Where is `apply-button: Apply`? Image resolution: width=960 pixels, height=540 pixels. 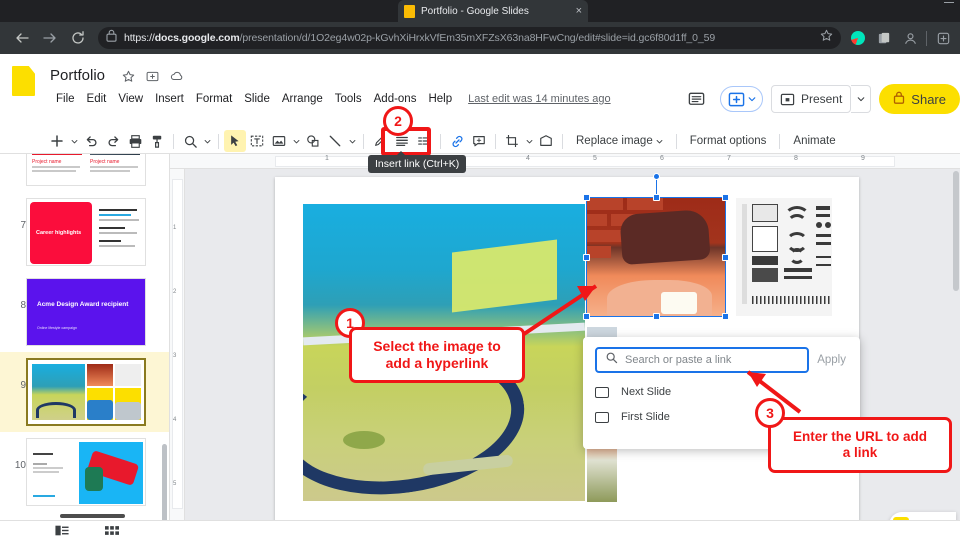 apply-button: Apply is located at coordinates (832, 360).